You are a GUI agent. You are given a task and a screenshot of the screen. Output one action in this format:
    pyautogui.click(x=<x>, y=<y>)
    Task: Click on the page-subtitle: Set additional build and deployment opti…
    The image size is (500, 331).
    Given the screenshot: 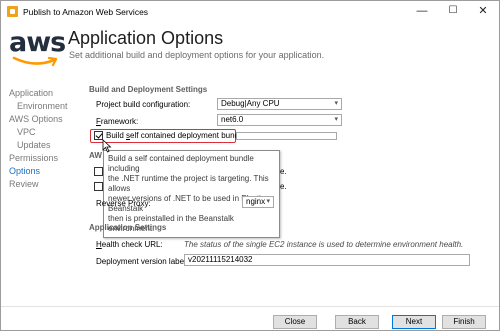 What is the action you would take?
    pyautogui.click(x=197, y=55)
    